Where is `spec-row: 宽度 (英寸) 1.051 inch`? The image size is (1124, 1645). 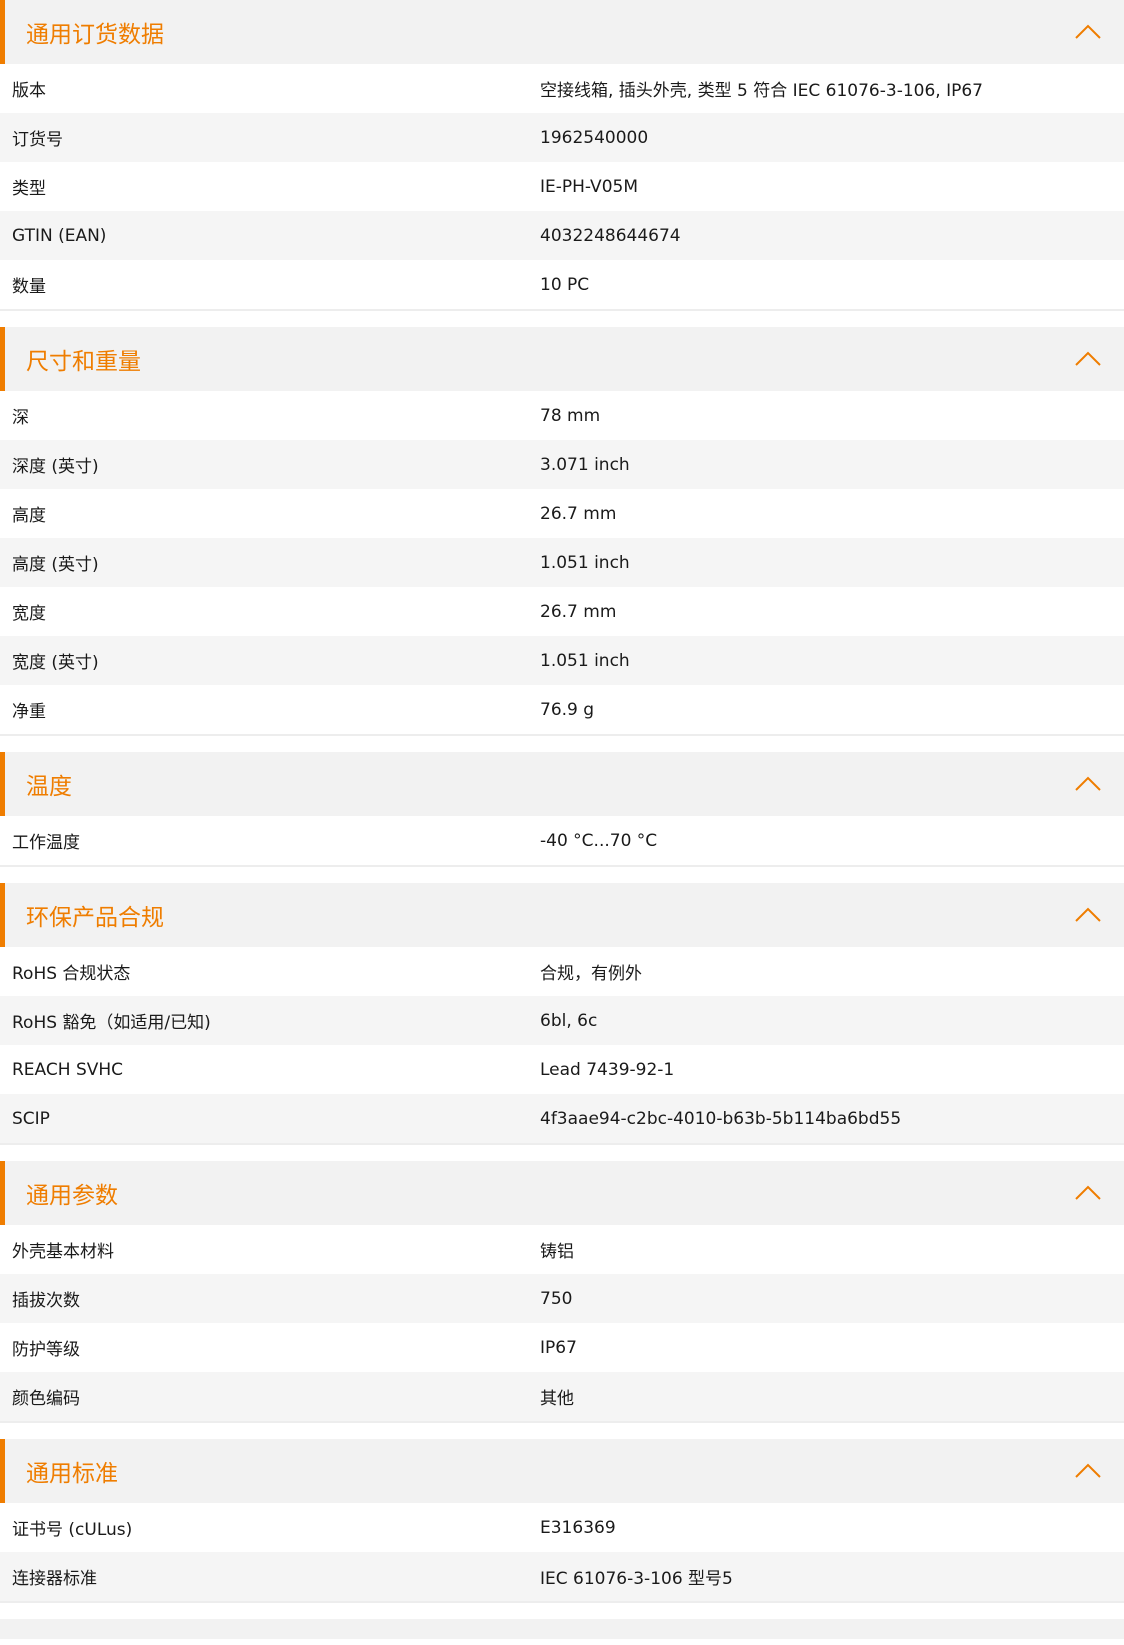 spec-row: 宽度 (英寸) 1.051 inch is located at coordinates (562, 660).